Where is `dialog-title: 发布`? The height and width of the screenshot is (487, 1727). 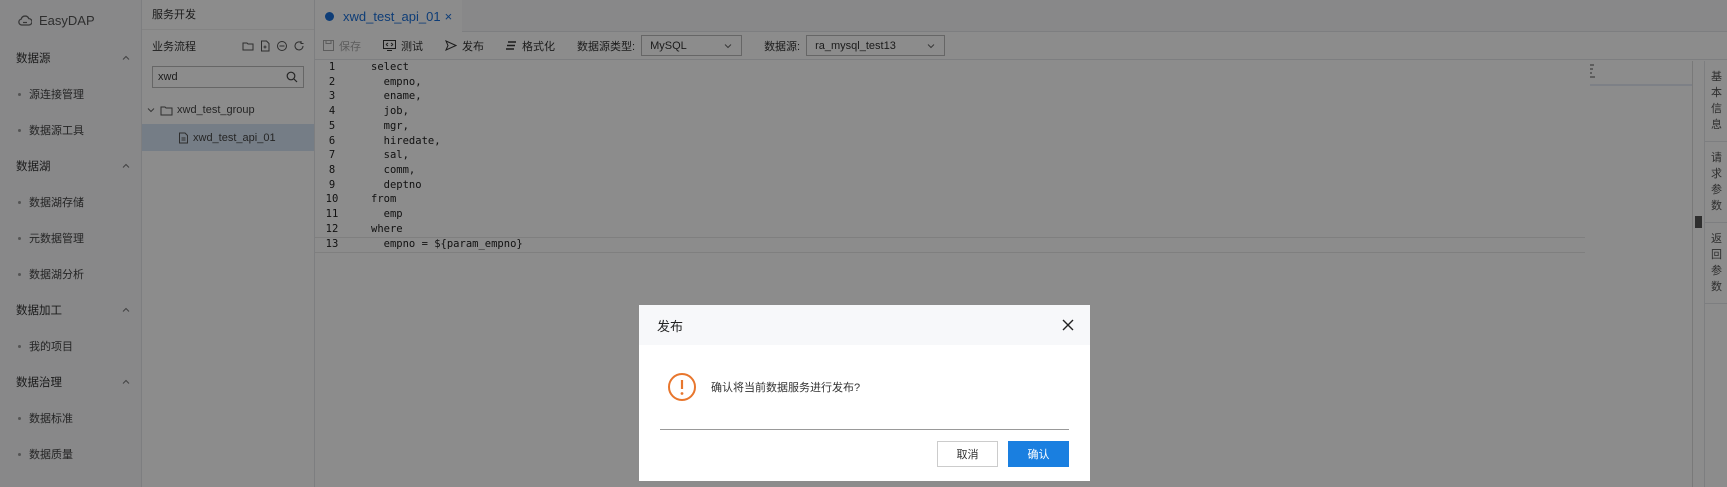 dialog-title: 发布 is located at coordinates (670, 326).